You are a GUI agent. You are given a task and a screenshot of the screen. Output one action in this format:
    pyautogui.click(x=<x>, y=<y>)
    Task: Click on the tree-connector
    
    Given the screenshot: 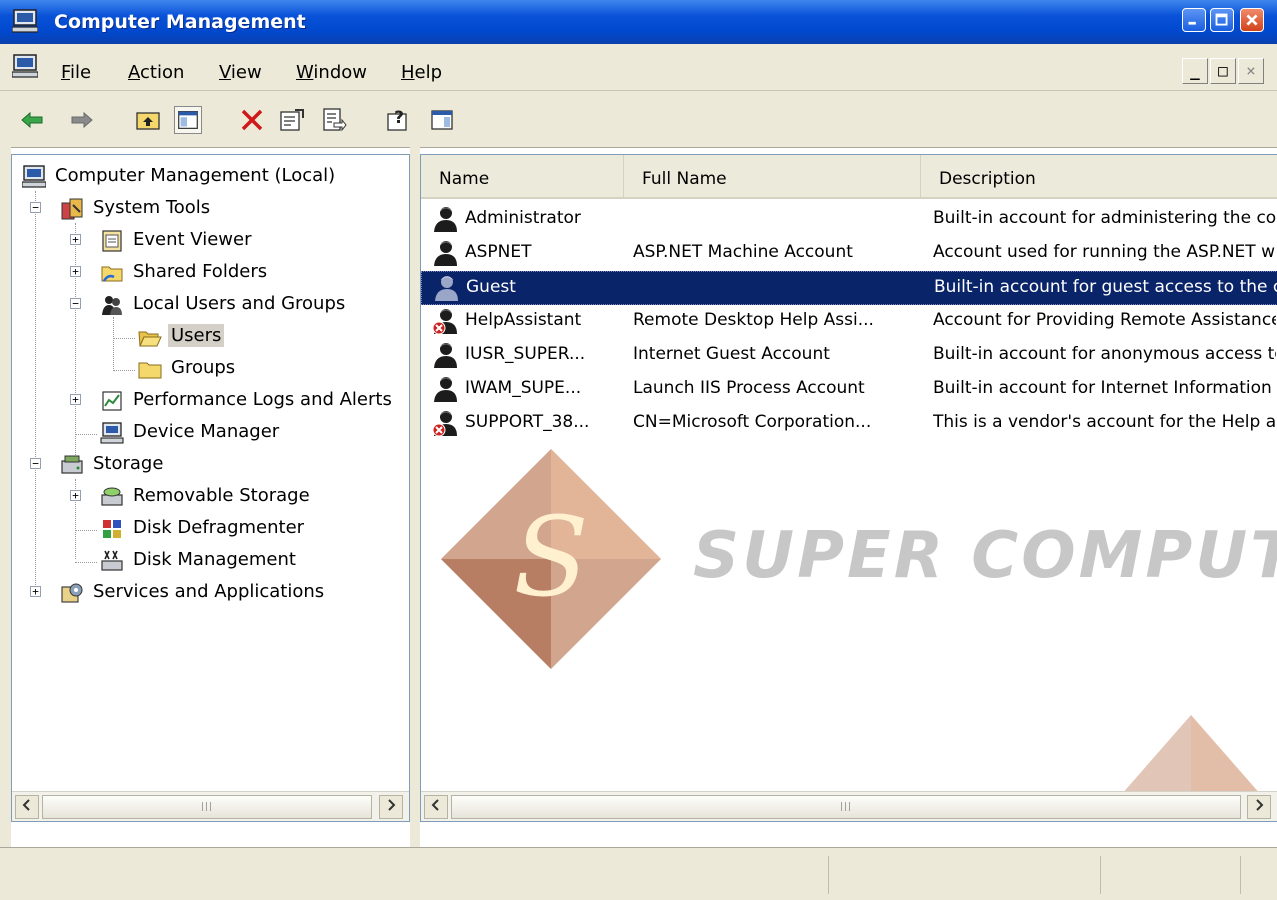 What is the action you would take?
    pyautogui.click(x=124, y=370)
    